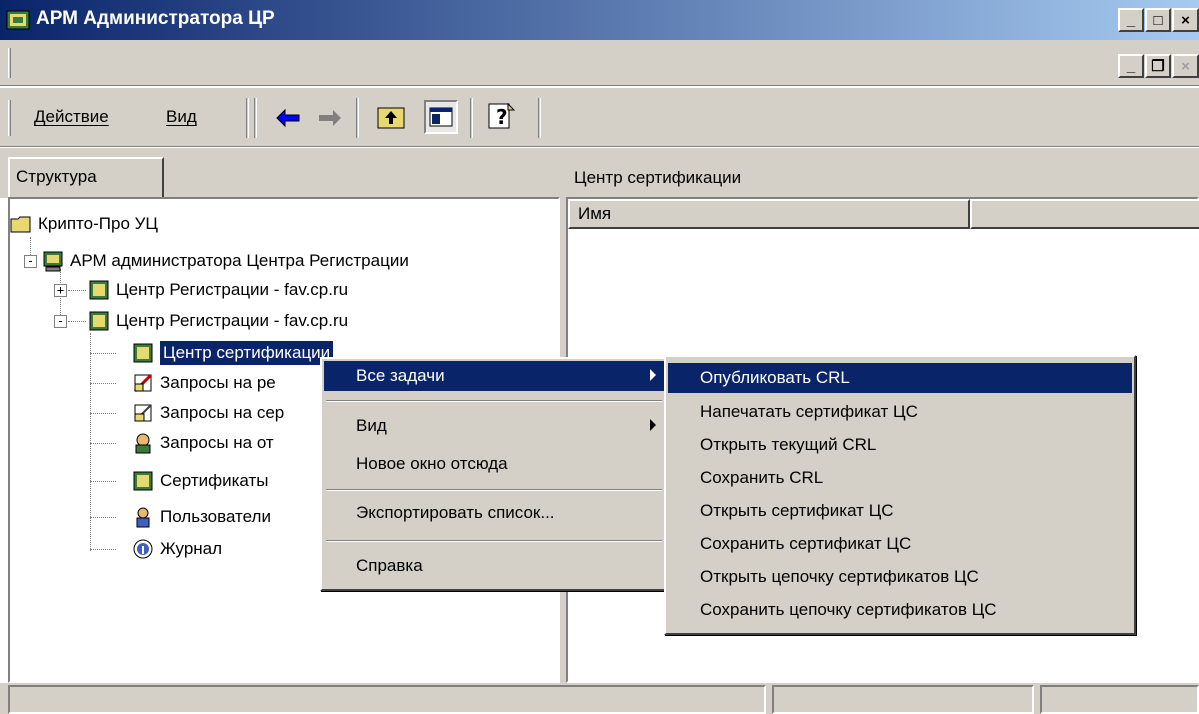 The width and height of the screenshot is (1199, 714). Describe the element at coordinates (839, 576) in the screenshot. I see `menu-item-label: Открыть цепочку сертификатов ЦС` at that location.